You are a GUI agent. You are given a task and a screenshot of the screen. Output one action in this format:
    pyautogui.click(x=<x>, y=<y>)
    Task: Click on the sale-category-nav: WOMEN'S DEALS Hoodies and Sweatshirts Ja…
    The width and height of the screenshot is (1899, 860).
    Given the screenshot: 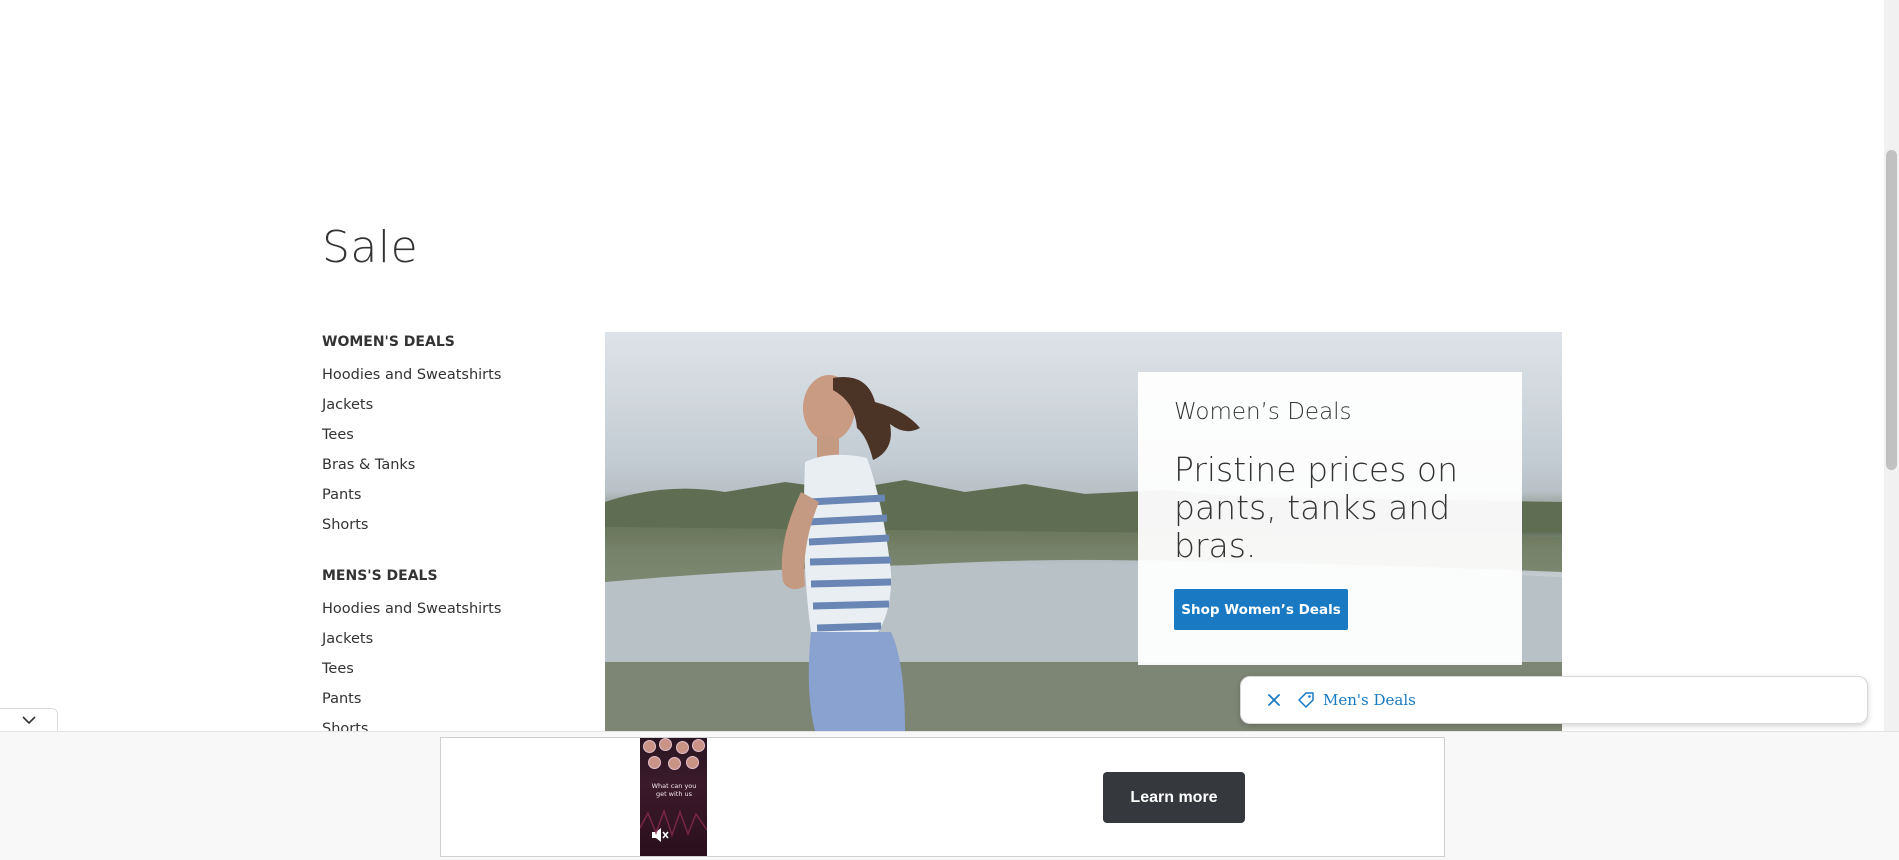 What is the action you would take?
    pyautogui.click(x=452, y=537)
    